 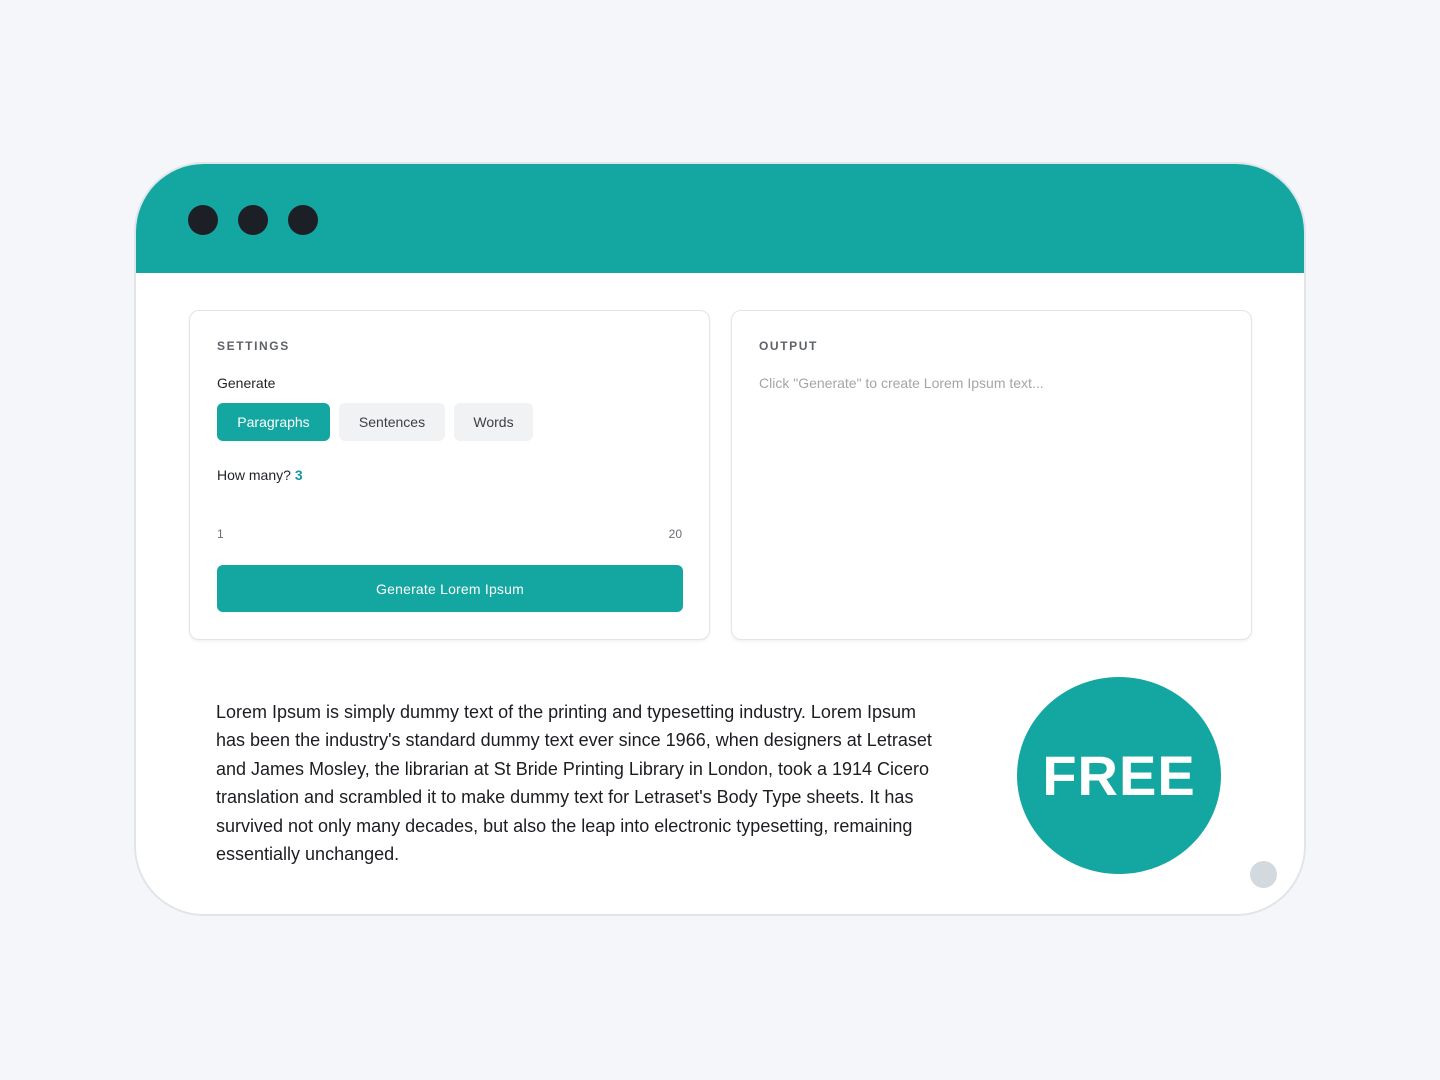 I want to click on how-many-text: How many?, so click(x=254, y=475).